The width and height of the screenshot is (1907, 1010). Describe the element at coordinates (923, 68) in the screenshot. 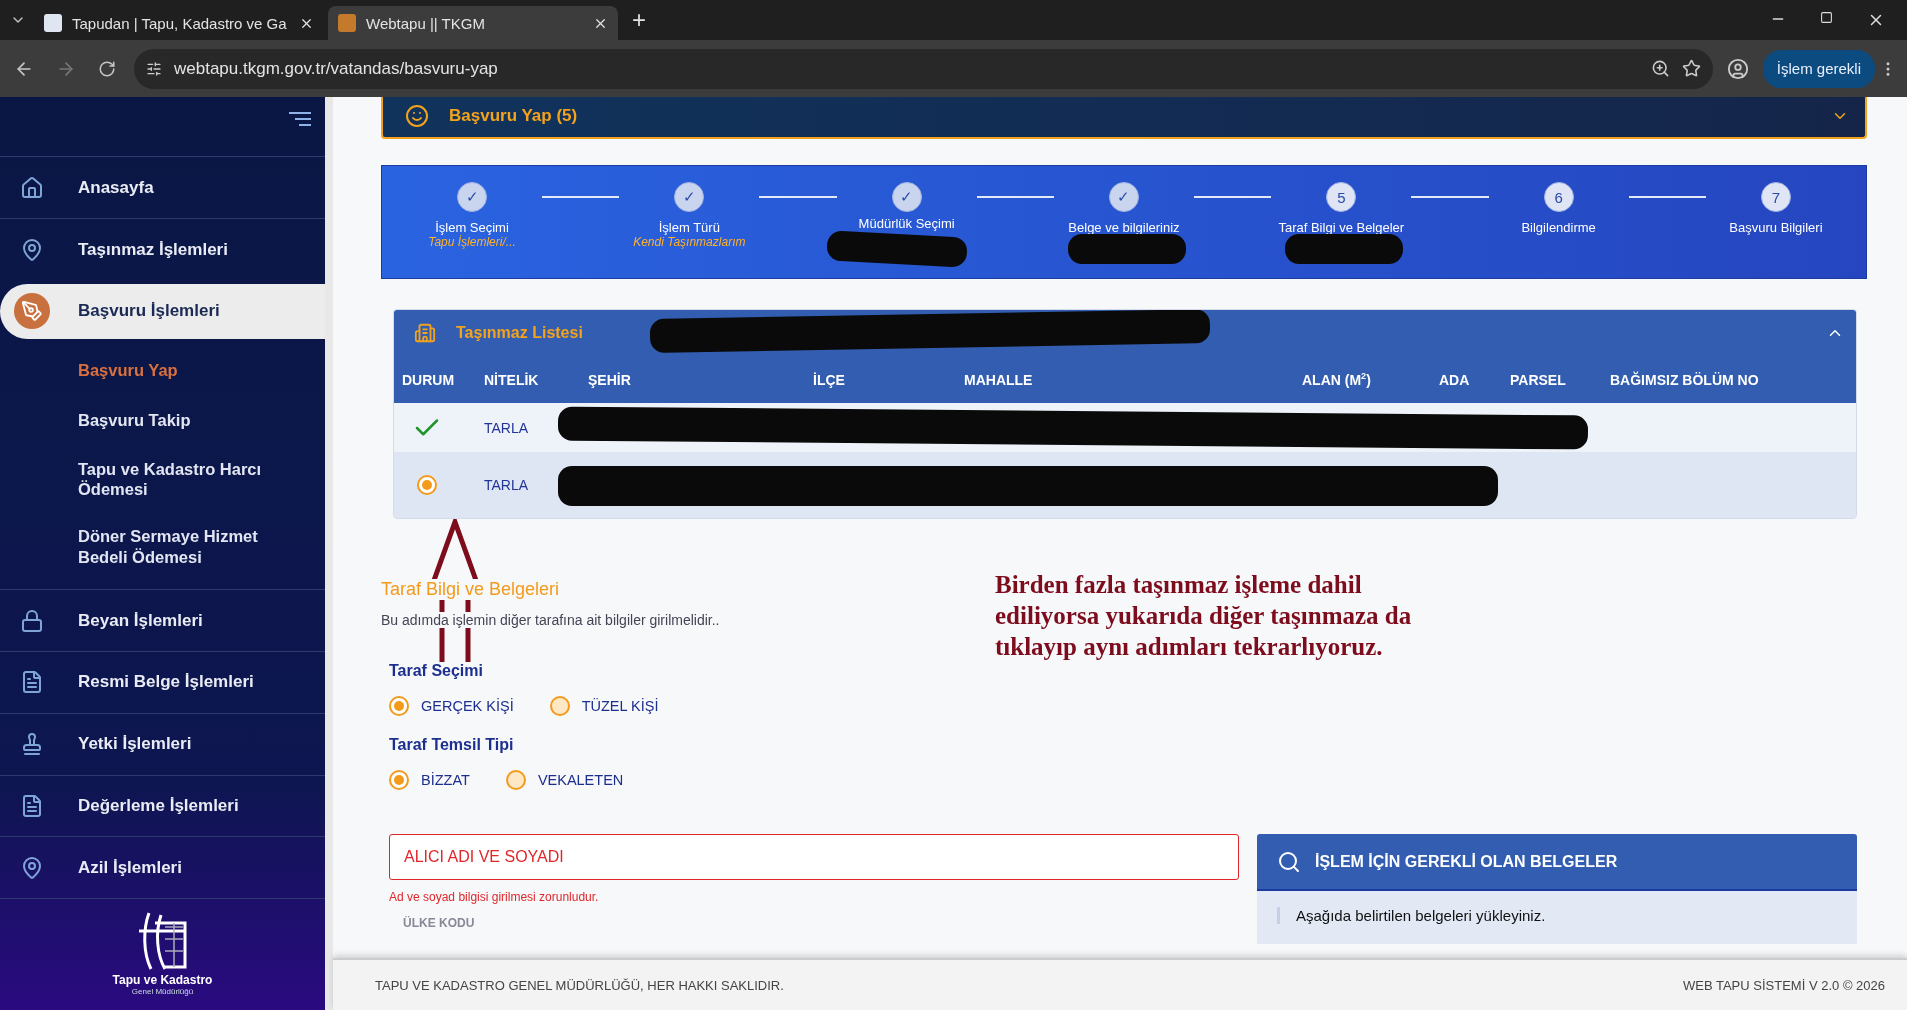

I see `address-bar: webtapu.tkgm.gov.tr/vatandas/basvuru-yap` at that location.